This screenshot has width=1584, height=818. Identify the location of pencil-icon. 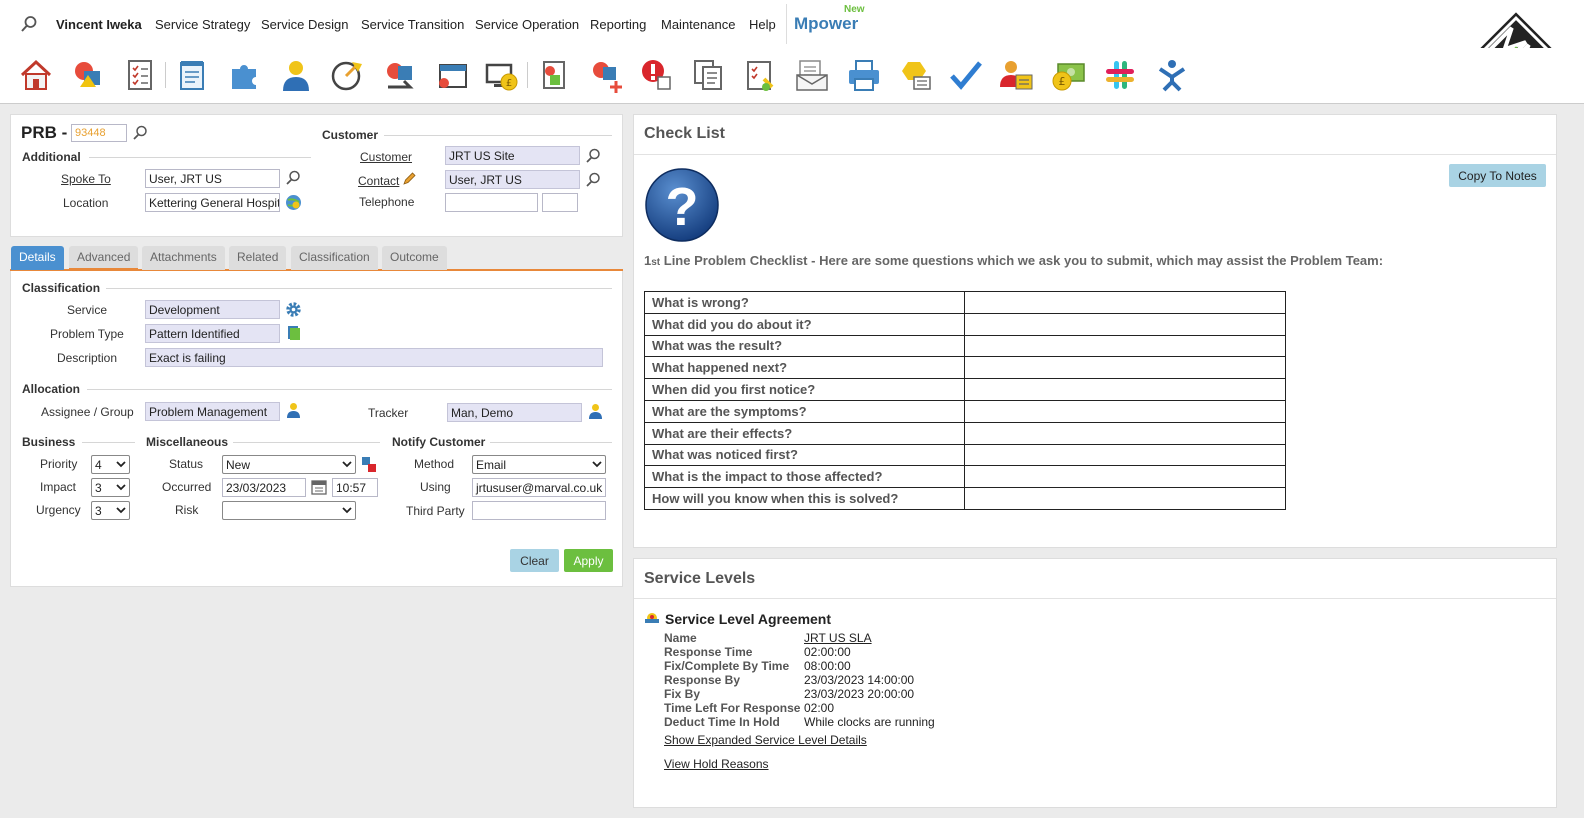
(409, 179).